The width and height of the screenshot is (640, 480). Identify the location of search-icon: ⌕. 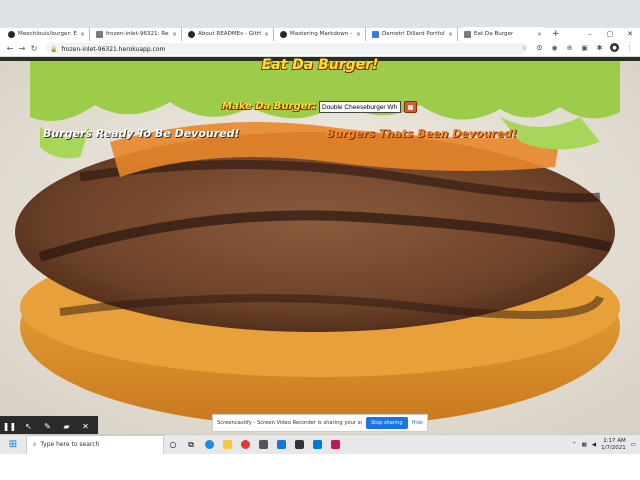
(35, 444).